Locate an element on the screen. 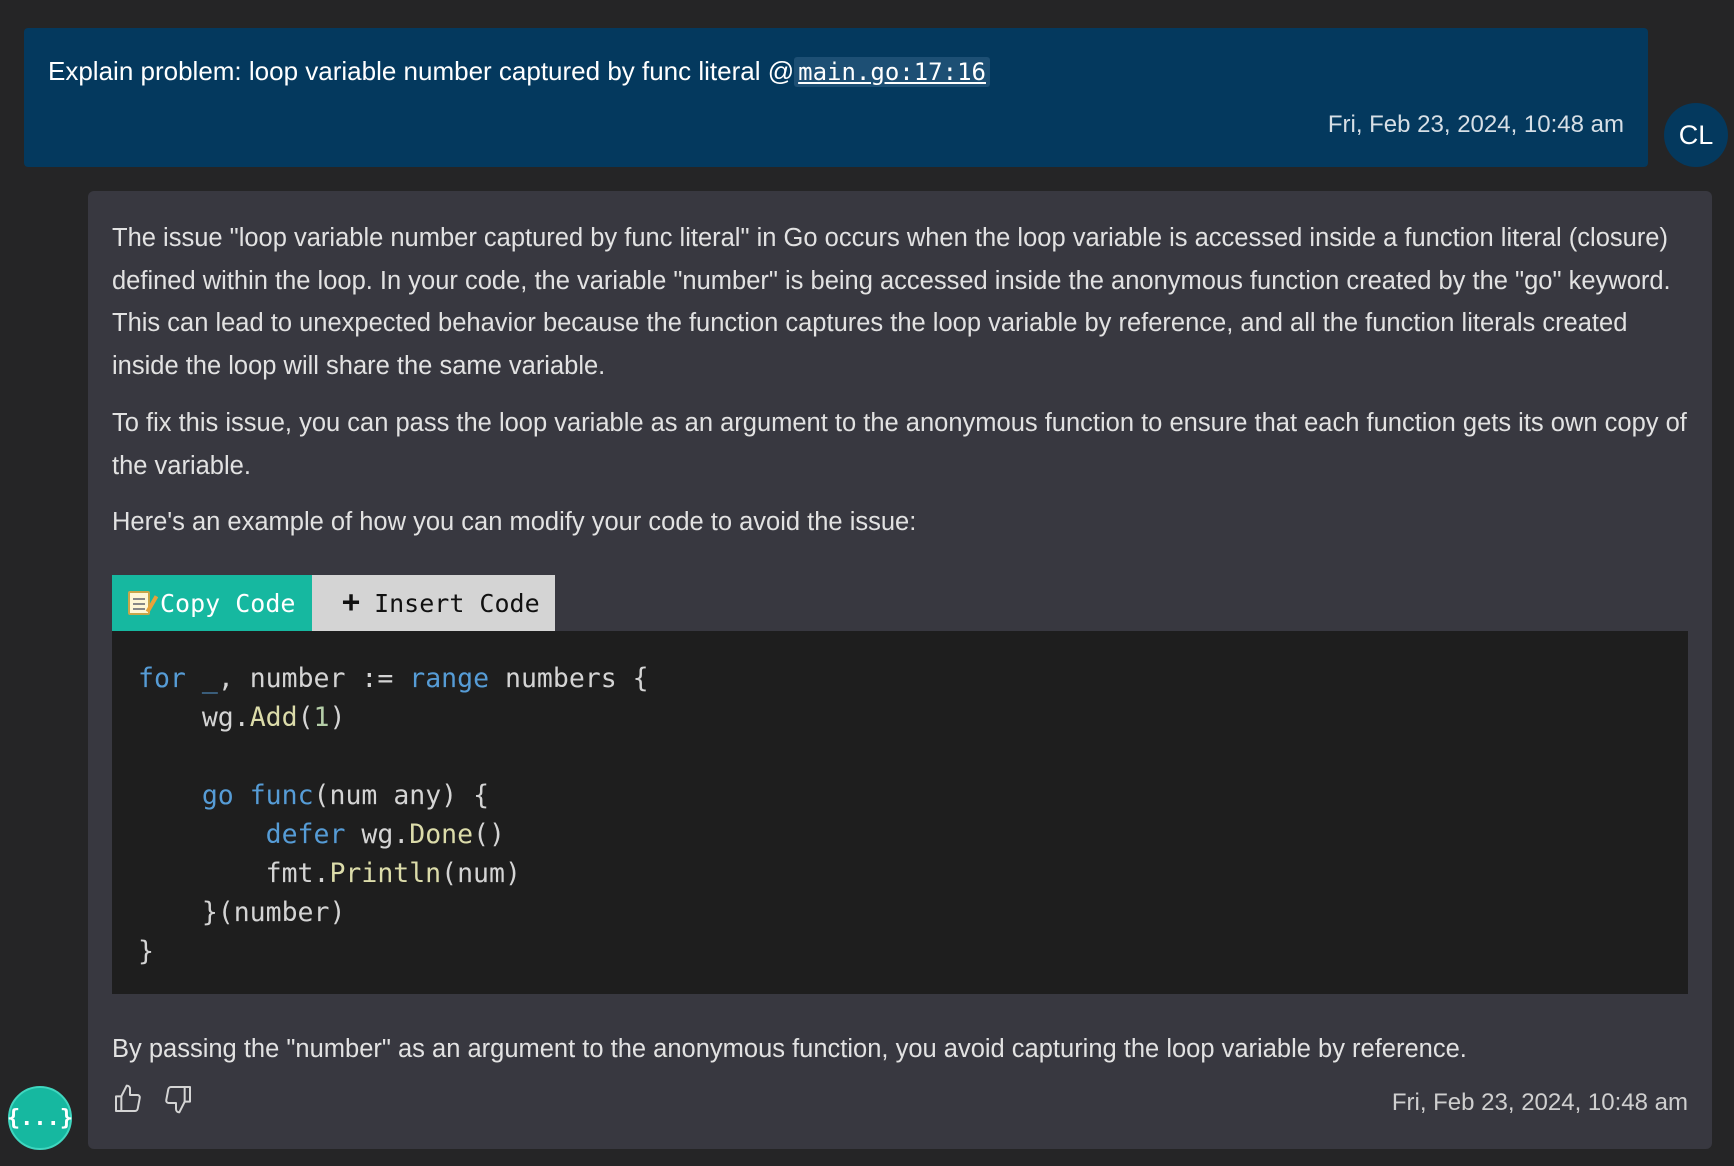  thumbs-down-icon is located at coordinates (178, 1099).